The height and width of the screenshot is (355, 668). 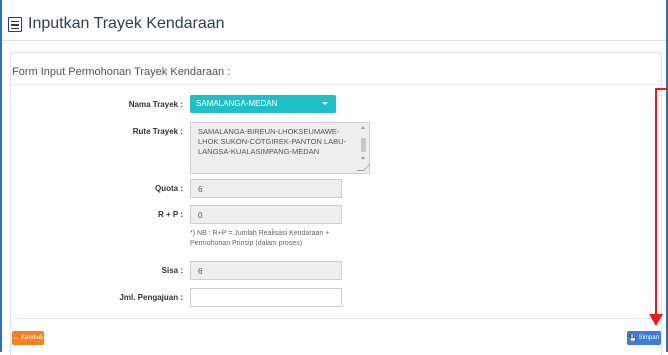 I want to click on quota-value: 6, so click(x=200, y=189).